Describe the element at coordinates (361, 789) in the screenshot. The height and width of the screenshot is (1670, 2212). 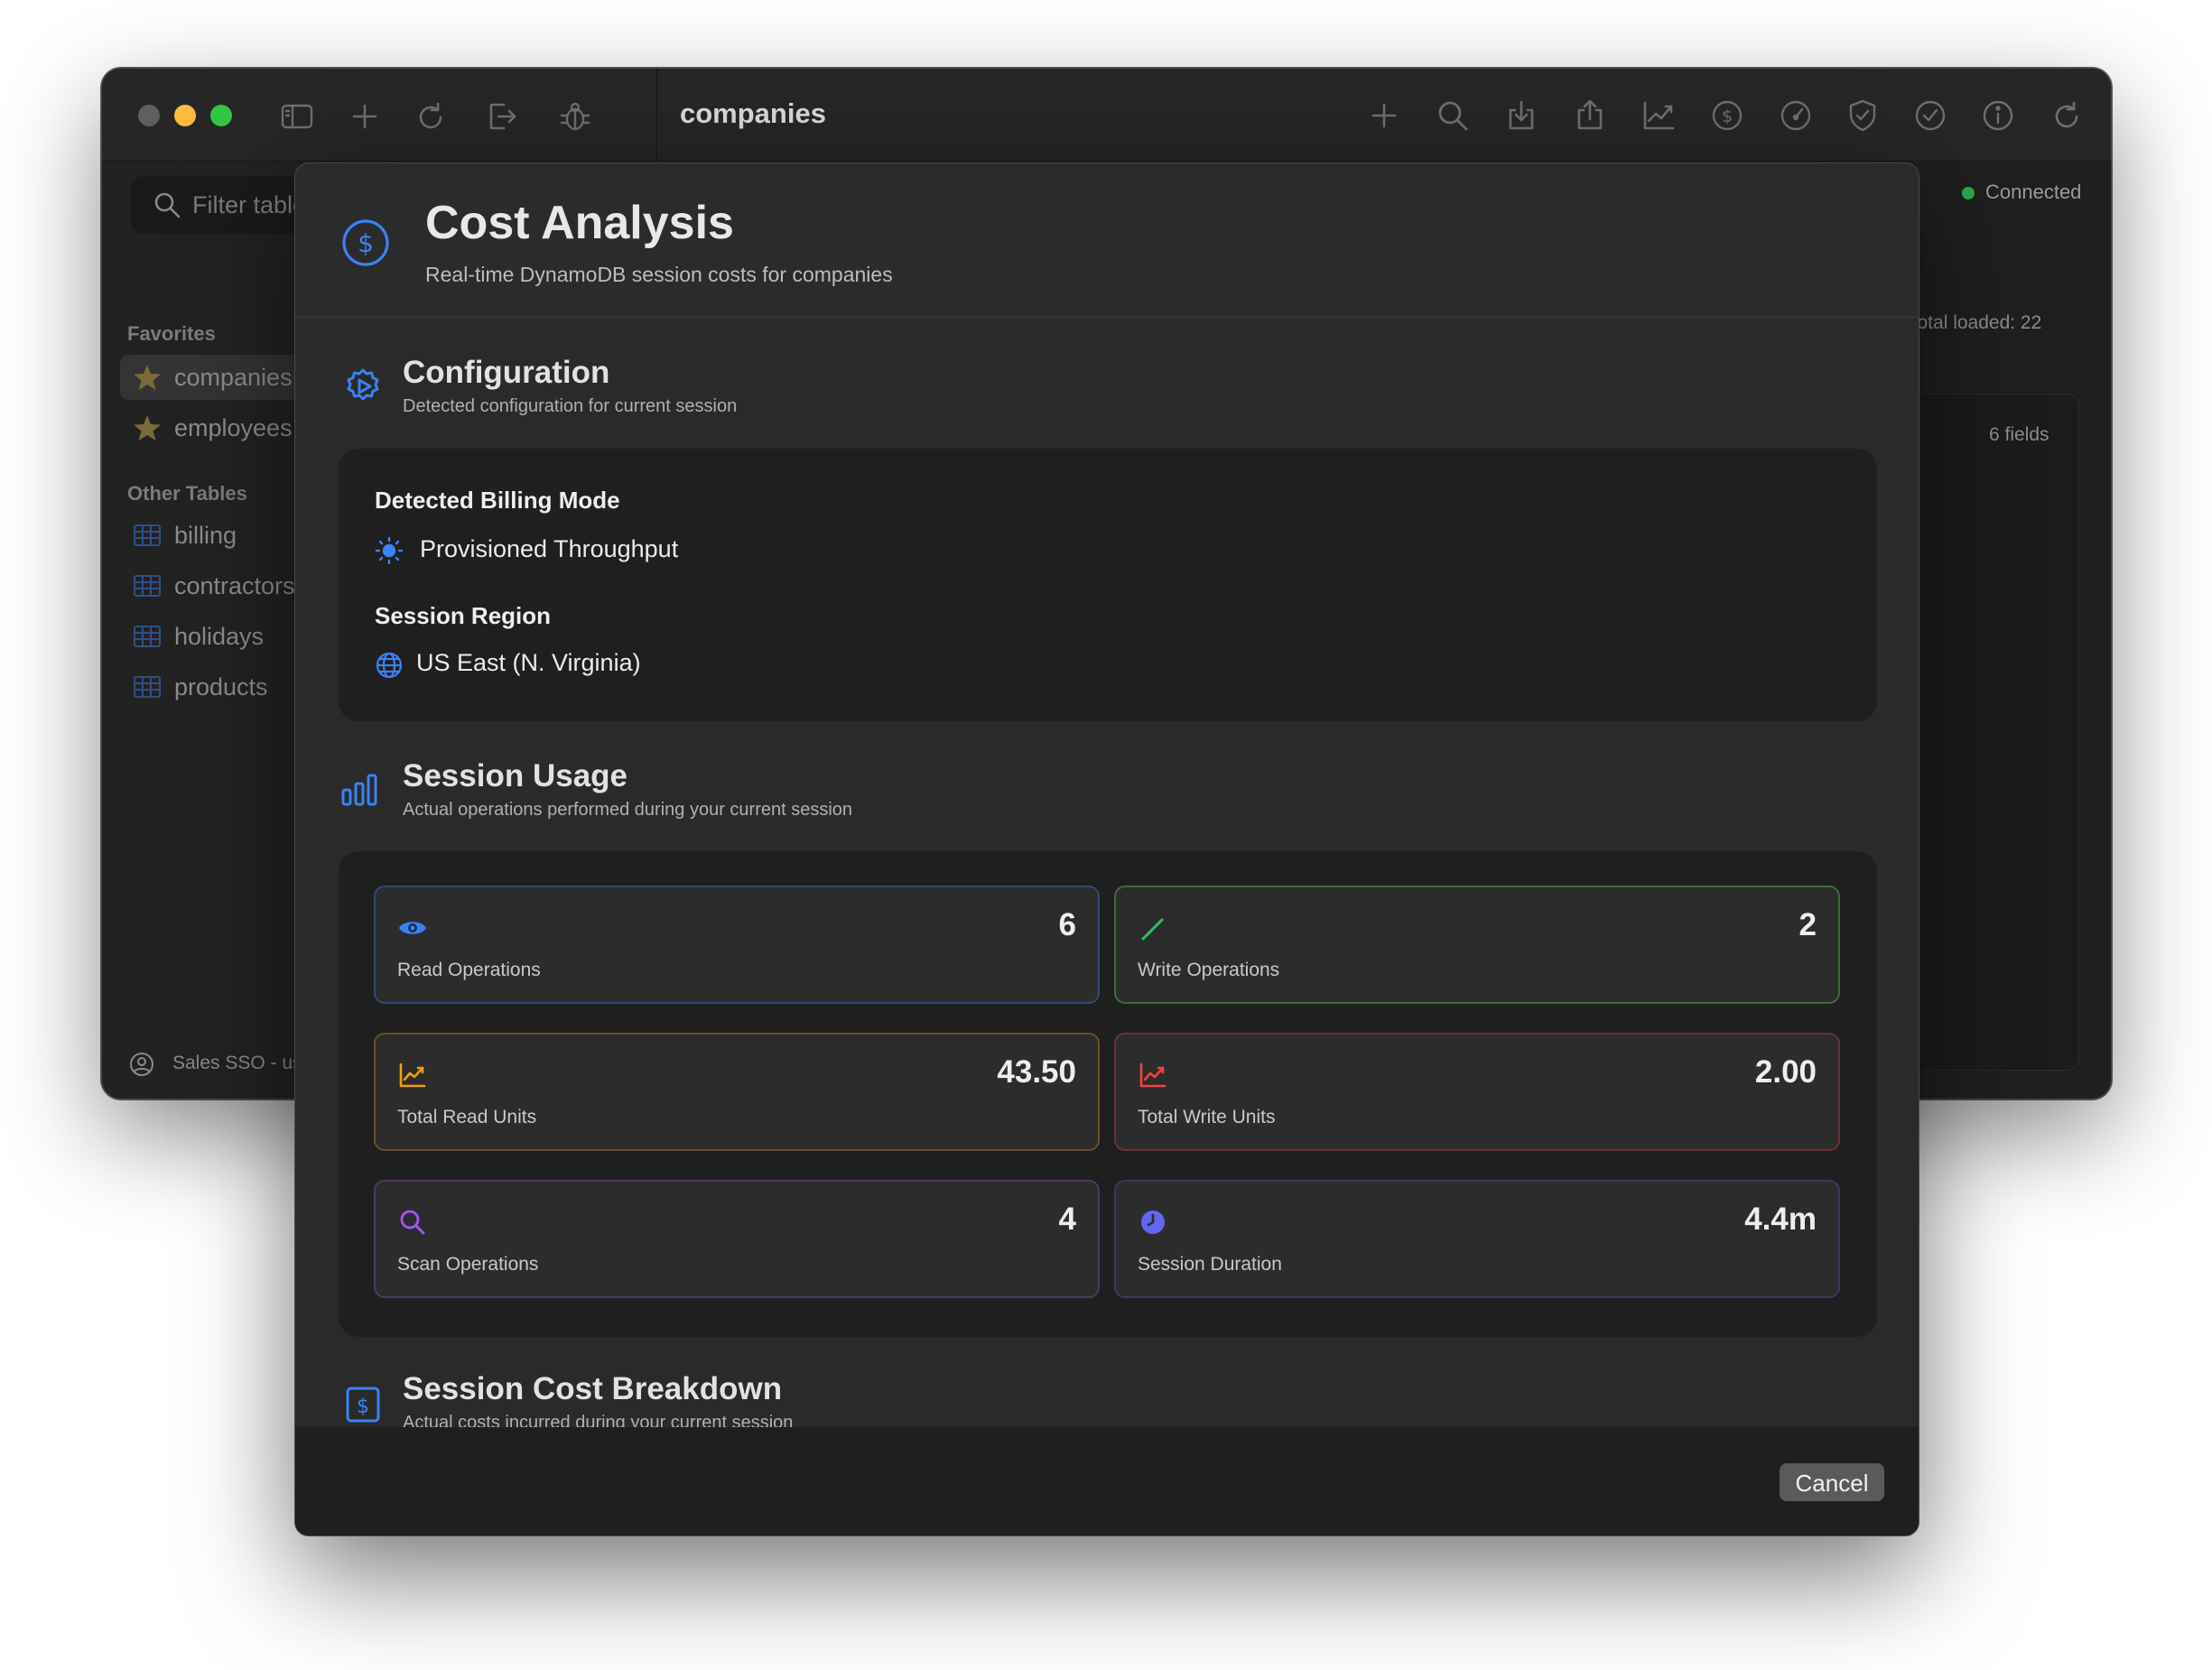
I see `bar-chart-icon` at that location.